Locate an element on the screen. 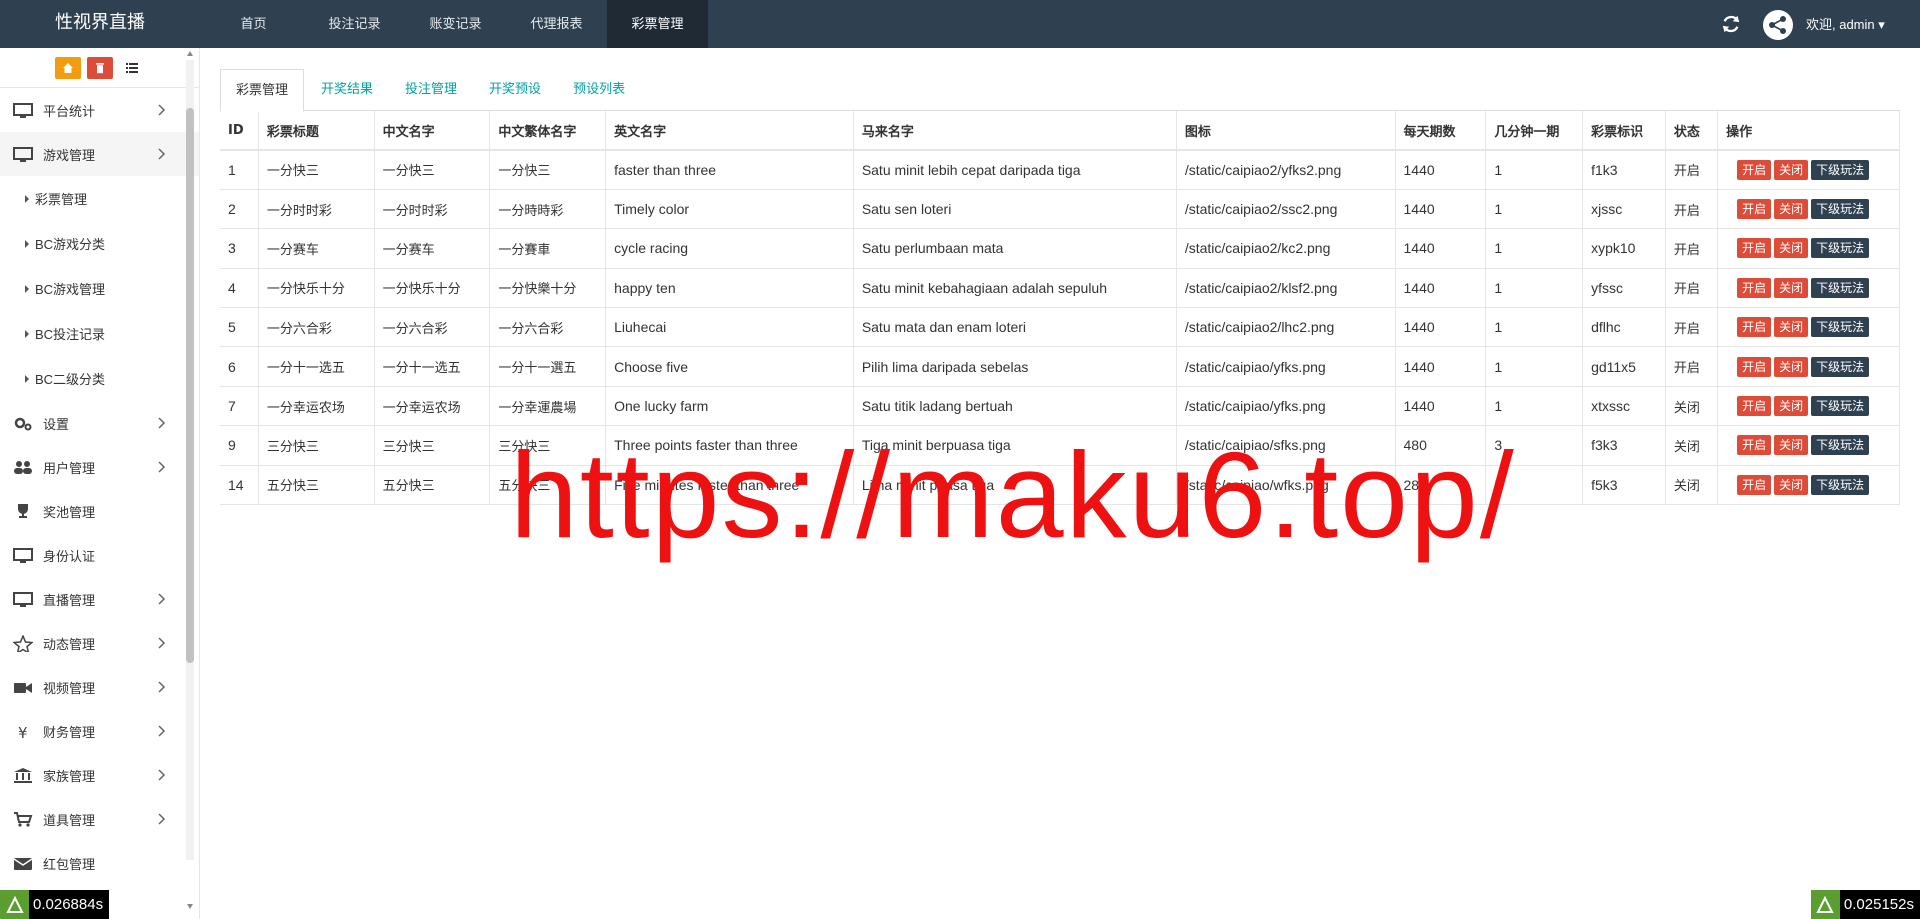 This screenshot has width=1920, height=919. scrollbar-thumb is located at coordinates (190, 385).